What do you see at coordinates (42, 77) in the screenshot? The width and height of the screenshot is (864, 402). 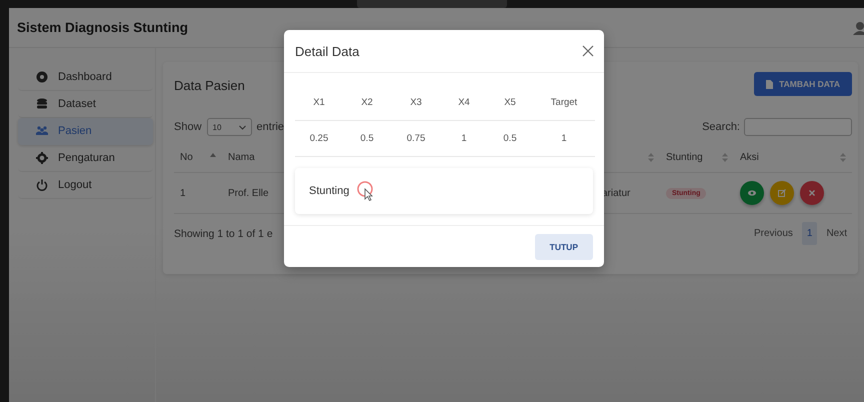 I see `dashboard-icon` at bounding box center [42, 77].